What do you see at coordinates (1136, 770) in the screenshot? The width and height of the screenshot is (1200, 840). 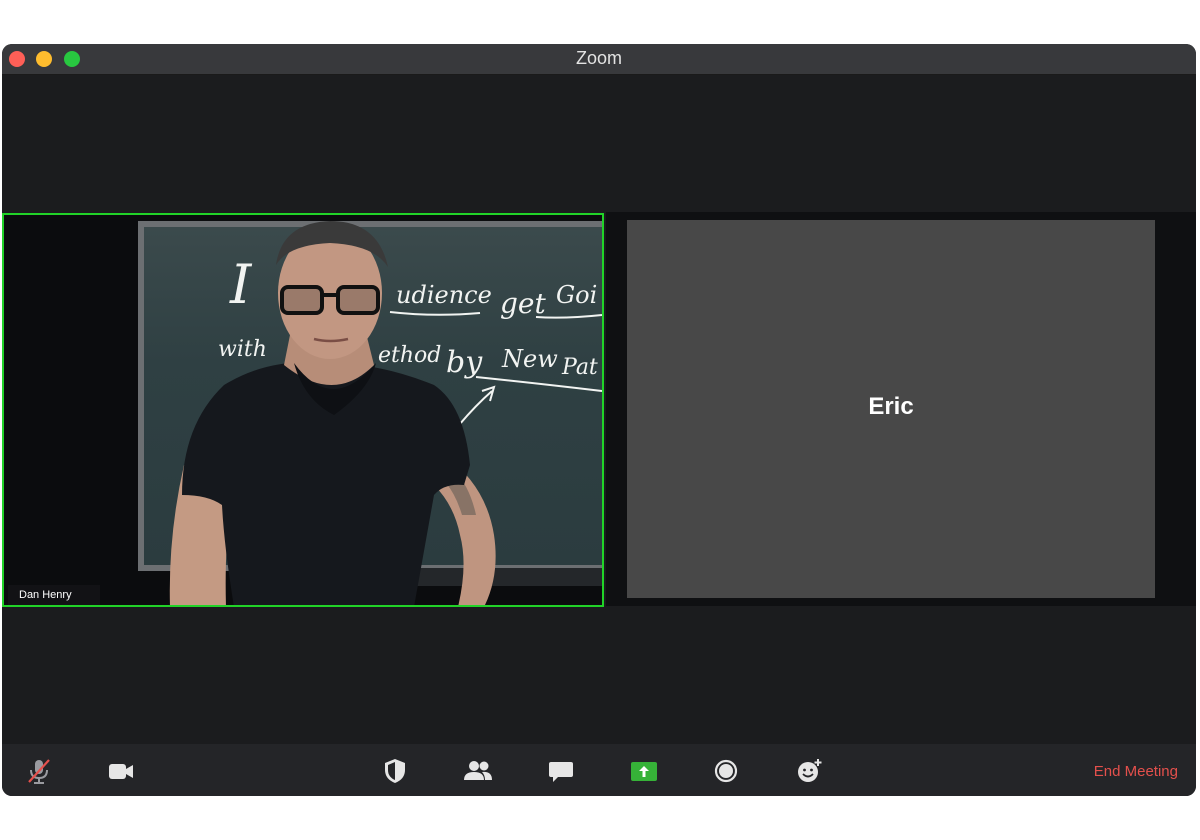 I see `end-meeting-button: End Meeting` at bounding box center [1136, 770].